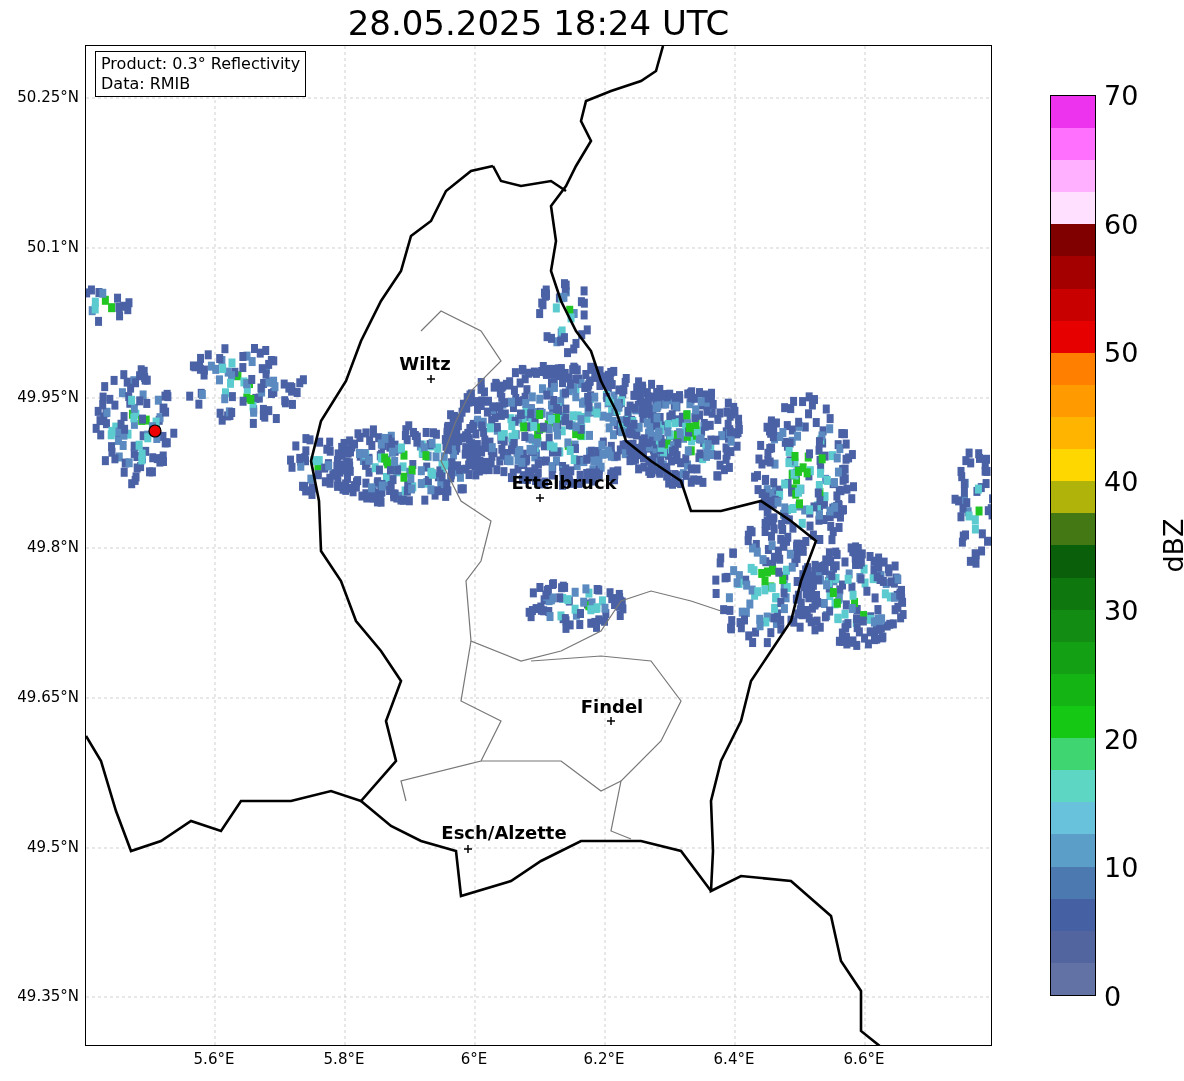  Describe the element at coordinates (201, 64) in the screenshot. I see `info-text: Product: 0.3° Reflectivity` at that location.